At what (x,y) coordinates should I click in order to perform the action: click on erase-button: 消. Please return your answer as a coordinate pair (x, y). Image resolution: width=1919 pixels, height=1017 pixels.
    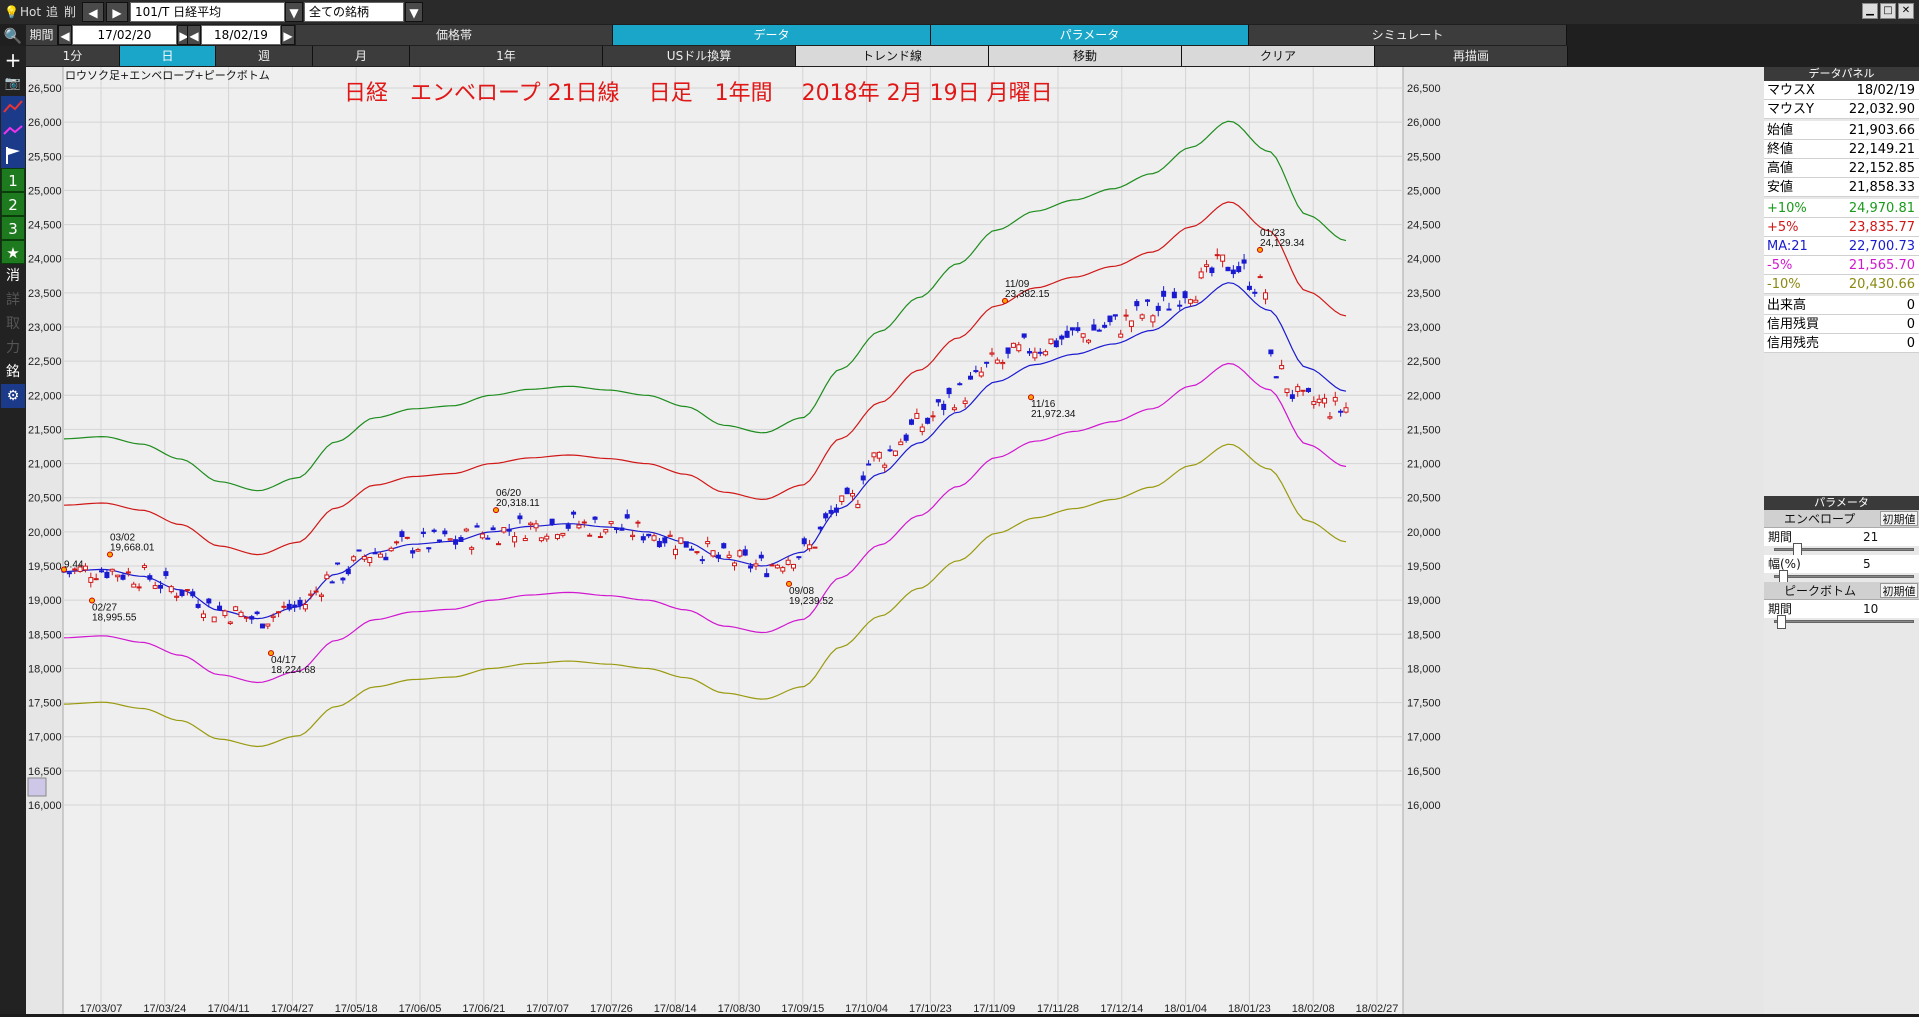
    Looking at the image, I should click on (13, 276).